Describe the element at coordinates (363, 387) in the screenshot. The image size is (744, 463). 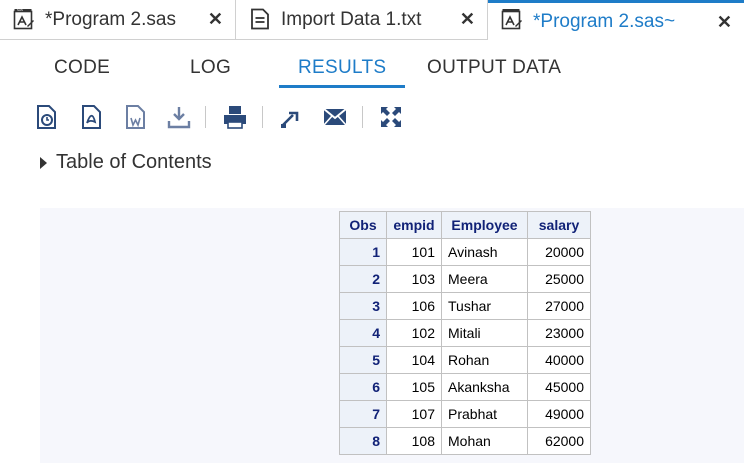
I see `obs-cell: 6` at that location.